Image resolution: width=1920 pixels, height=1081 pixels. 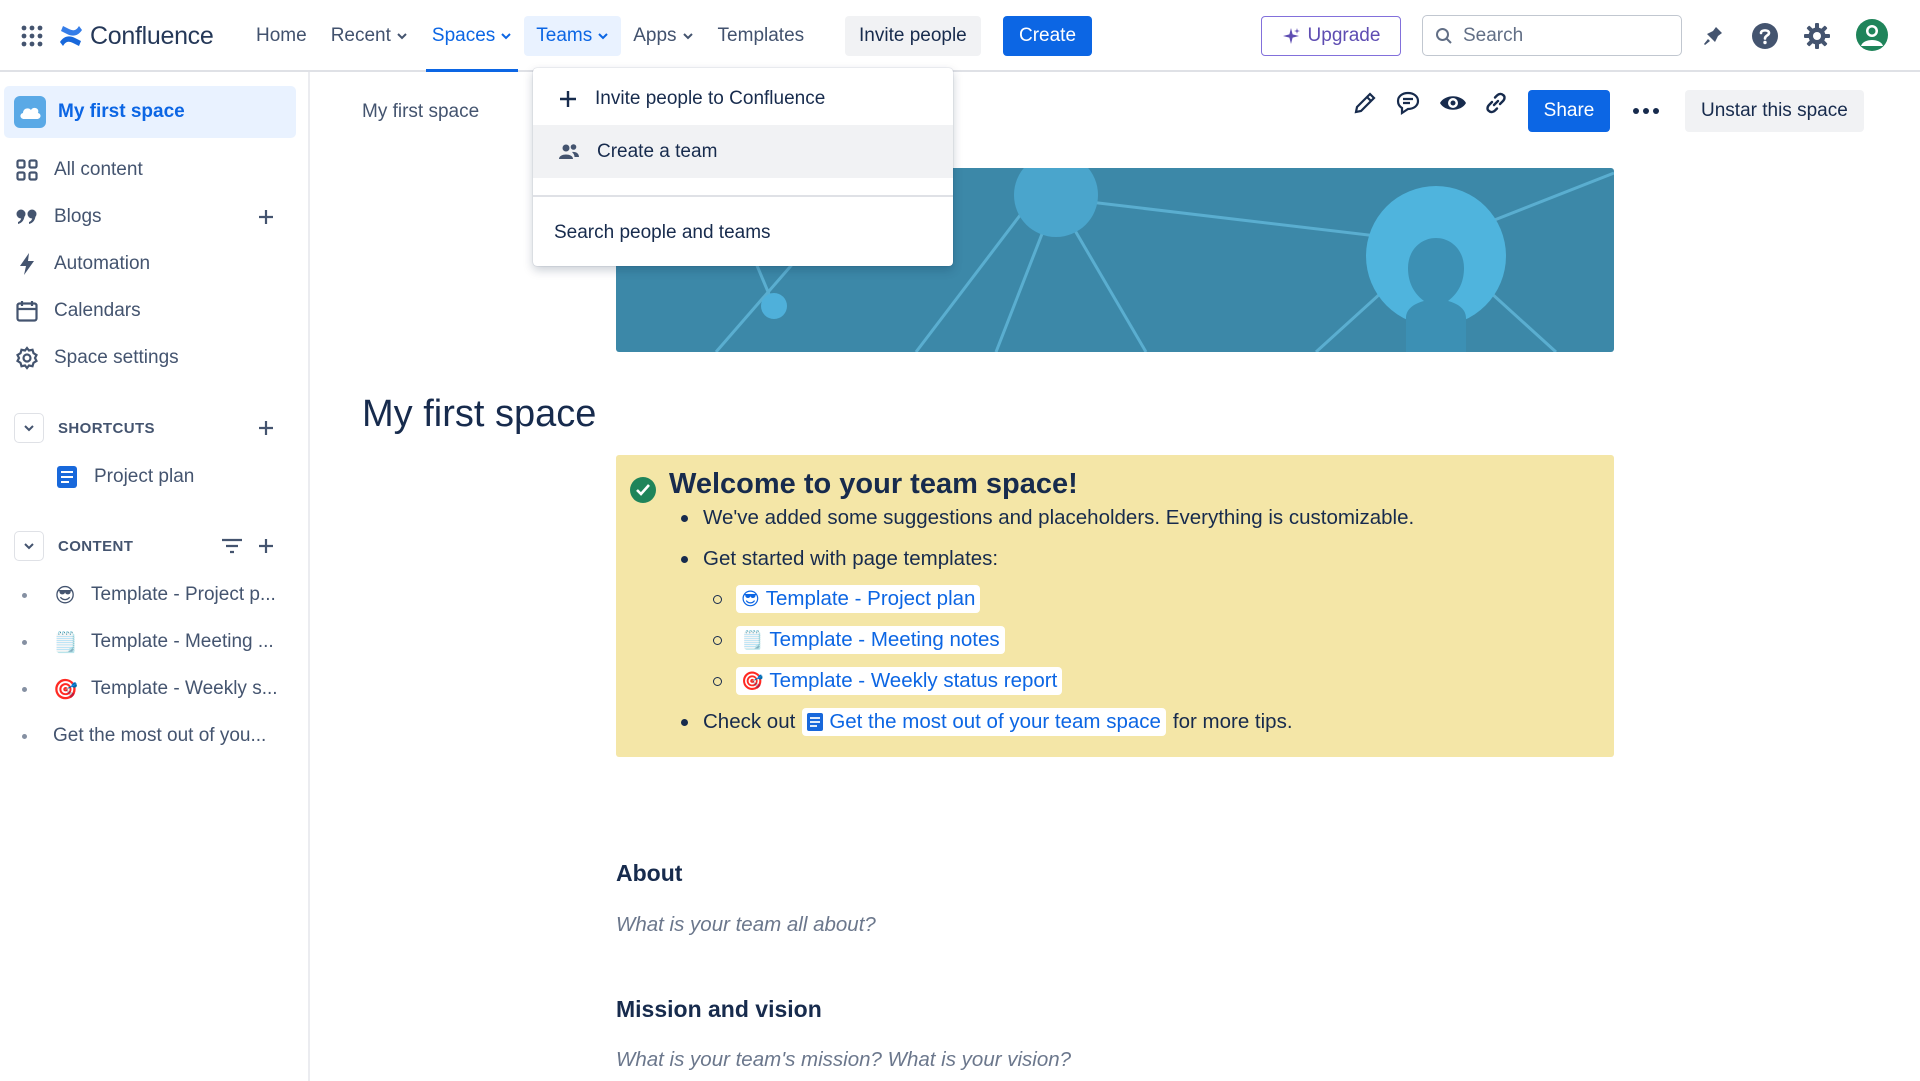 What do you see at coordinates (761, 36) in the screenshot?
I see `nav-templates: Templates` at bounding box center [761, 36].